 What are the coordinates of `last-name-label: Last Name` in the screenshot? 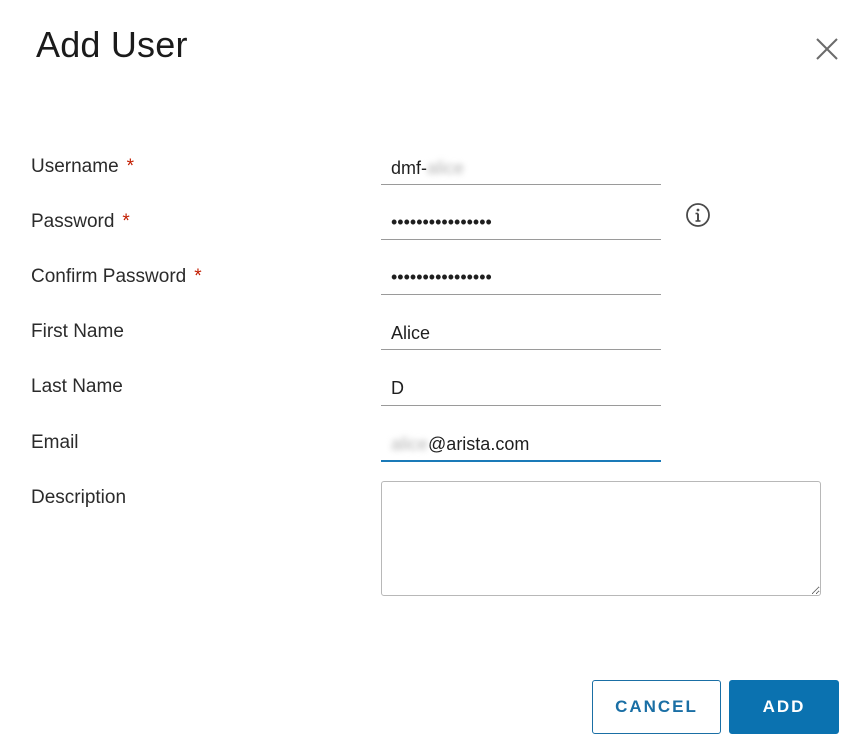 It's located at (77, 386).